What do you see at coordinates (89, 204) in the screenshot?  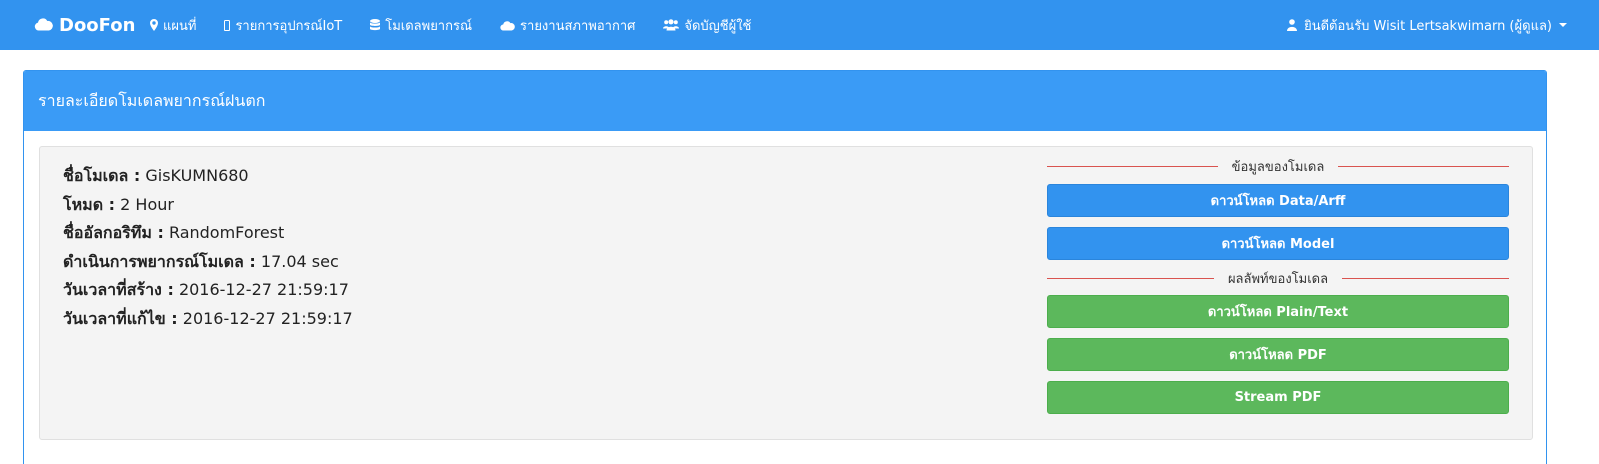 I see `info-label: โหมด :` at bounding box center [89, 204].